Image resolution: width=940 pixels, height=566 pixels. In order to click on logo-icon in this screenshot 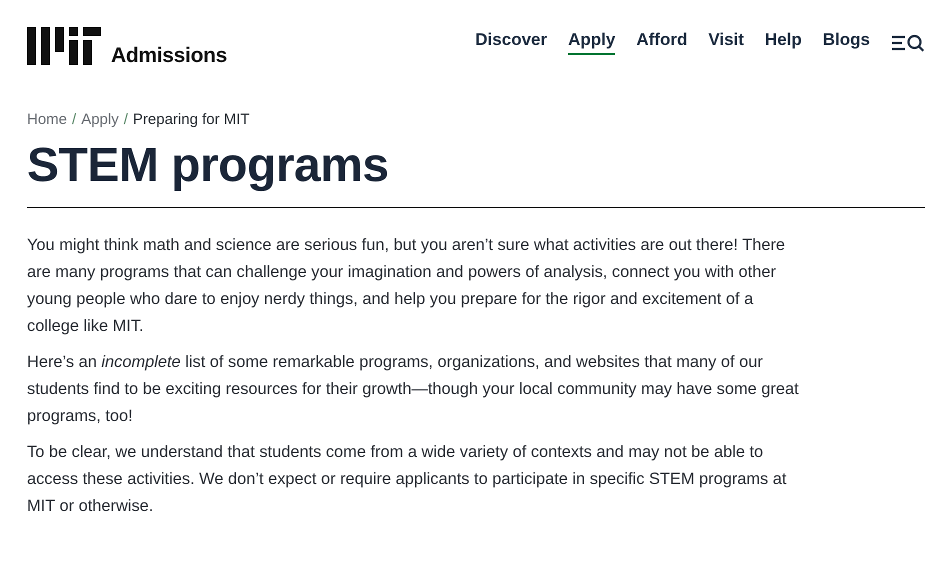, I will do `click(64, 46)`.